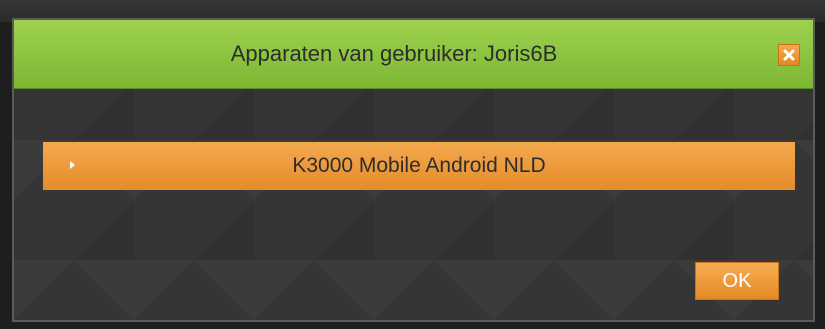 The image size is (825, 329). Describe the element at coordinates (737, 281) in the screenshot. I see `ok-button: OK` at that location.